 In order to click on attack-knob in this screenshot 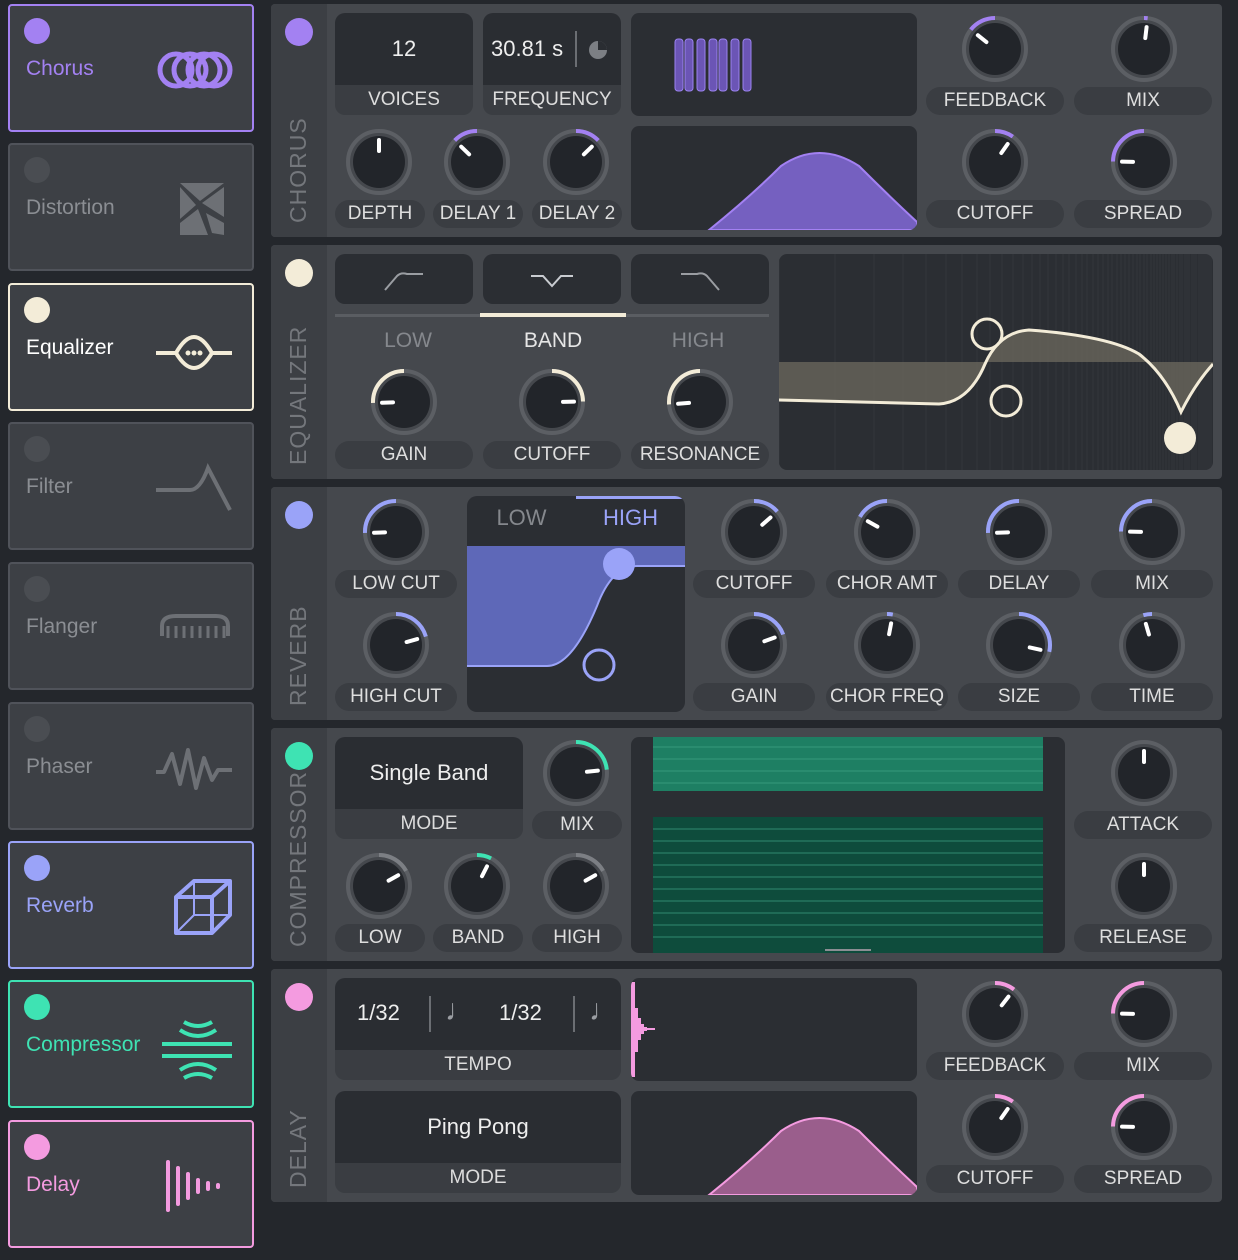, I will do `click(1144, 773)`.